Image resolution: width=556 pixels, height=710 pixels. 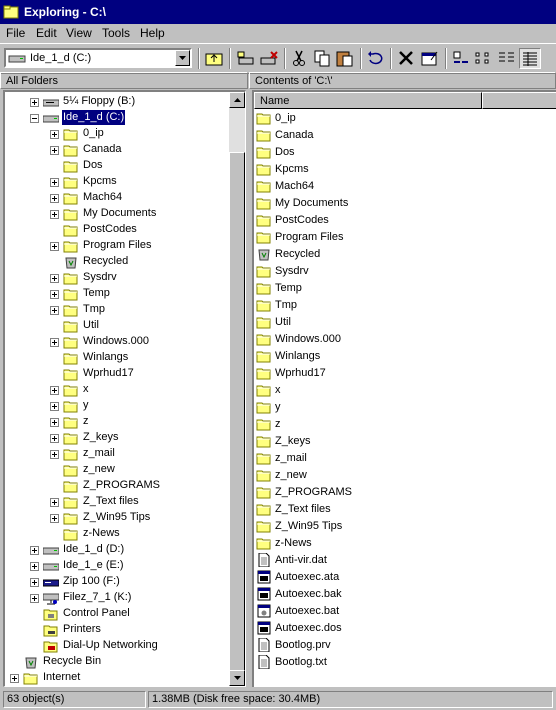 I want to click on cut-button, so click(x=299, y=58).